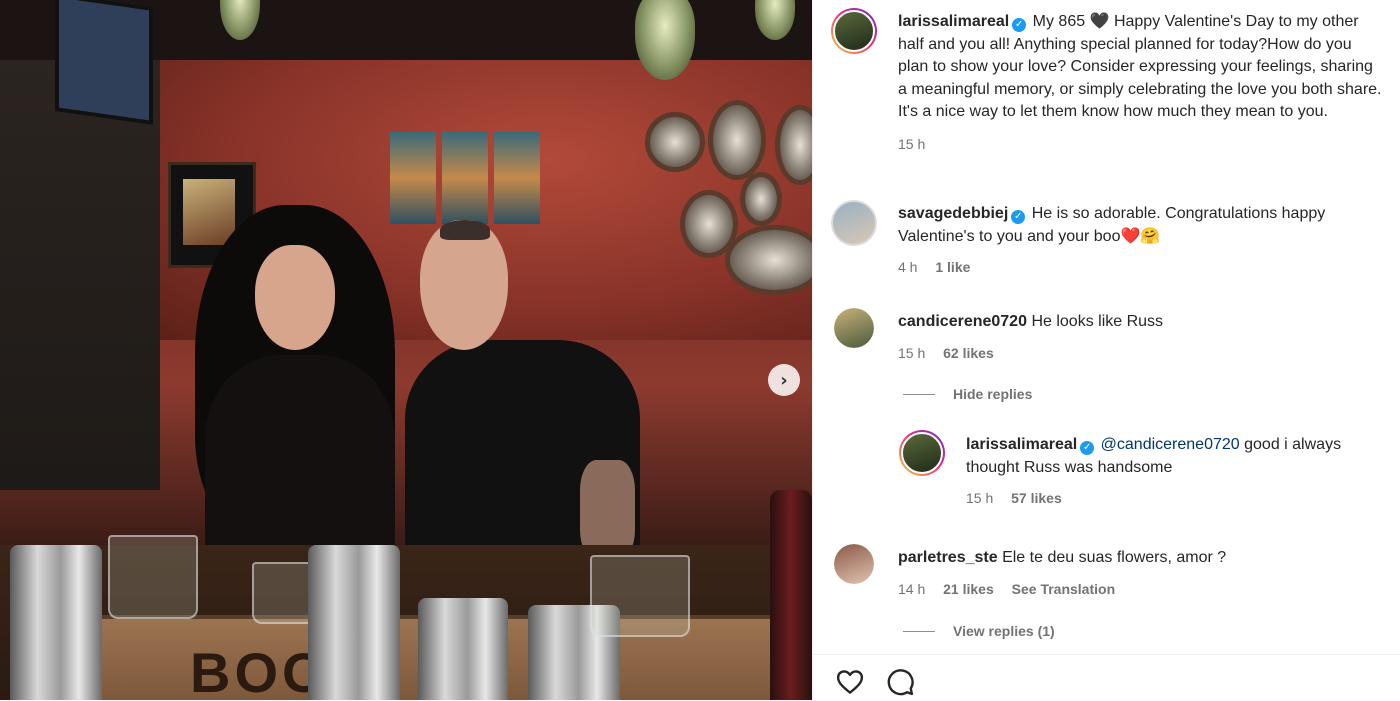 The image size is (1400, 701). What do you see at coordinates (953, 213) in the screenshot?
I see `comment-username: savagedebbiej` at bounding box center [953, 213].